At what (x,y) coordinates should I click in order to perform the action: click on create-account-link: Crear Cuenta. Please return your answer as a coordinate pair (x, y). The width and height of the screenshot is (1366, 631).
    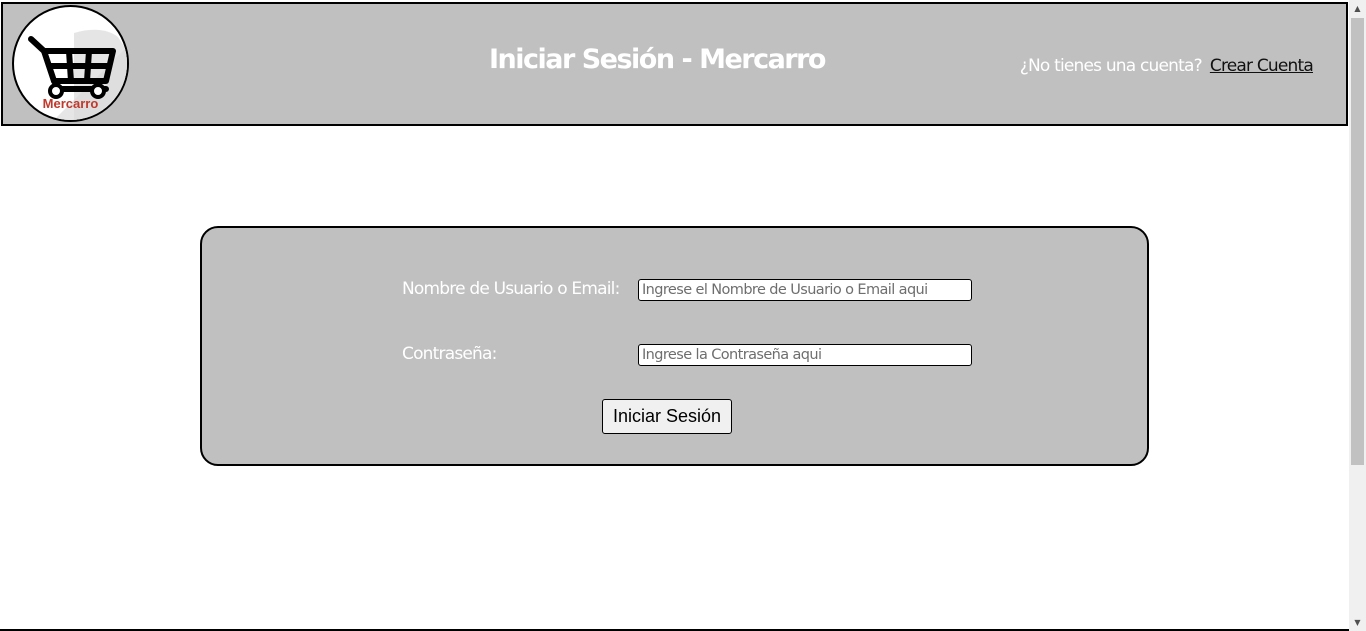
    Looking at the image, I should click on (1262, 66).